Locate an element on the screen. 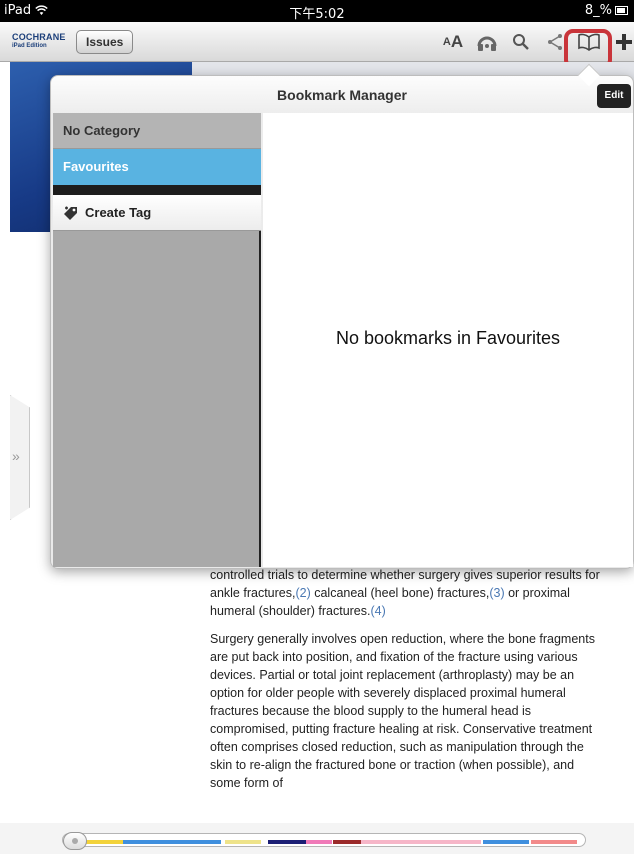  scrubber-track is located at coordinates (324, 840).